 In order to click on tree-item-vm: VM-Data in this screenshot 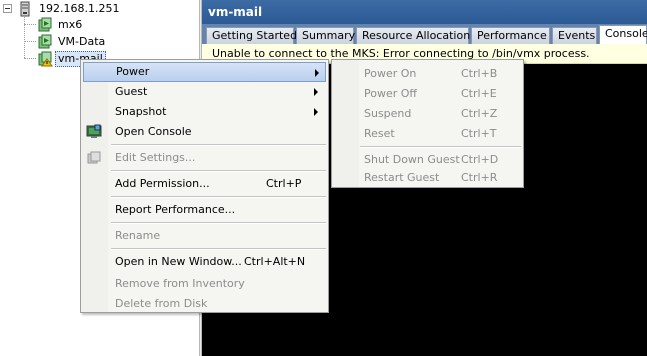, I will do `click(100, 42)`.